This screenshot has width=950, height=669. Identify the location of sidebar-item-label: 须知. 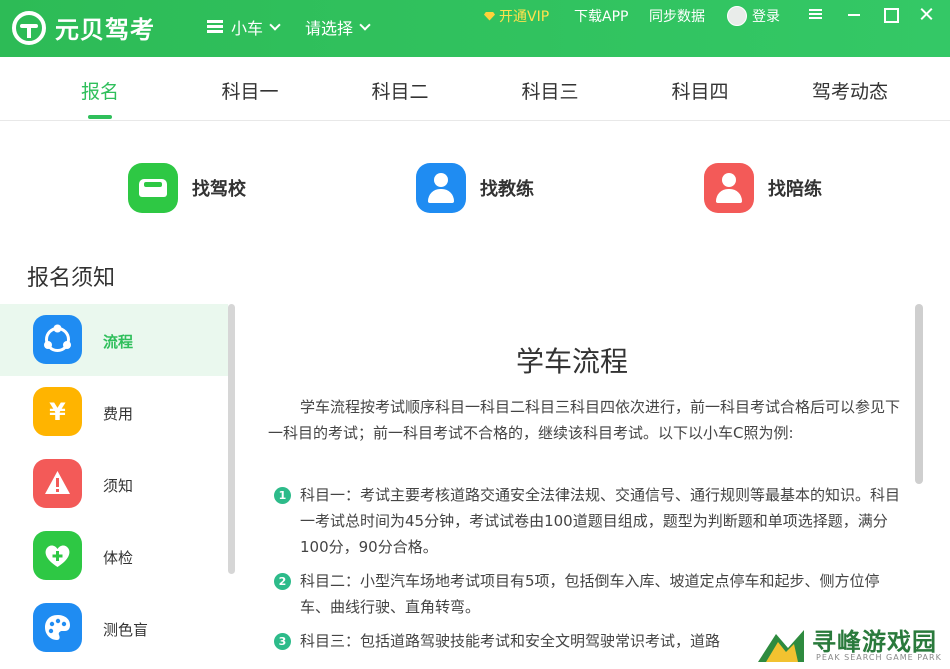
(118, 486).